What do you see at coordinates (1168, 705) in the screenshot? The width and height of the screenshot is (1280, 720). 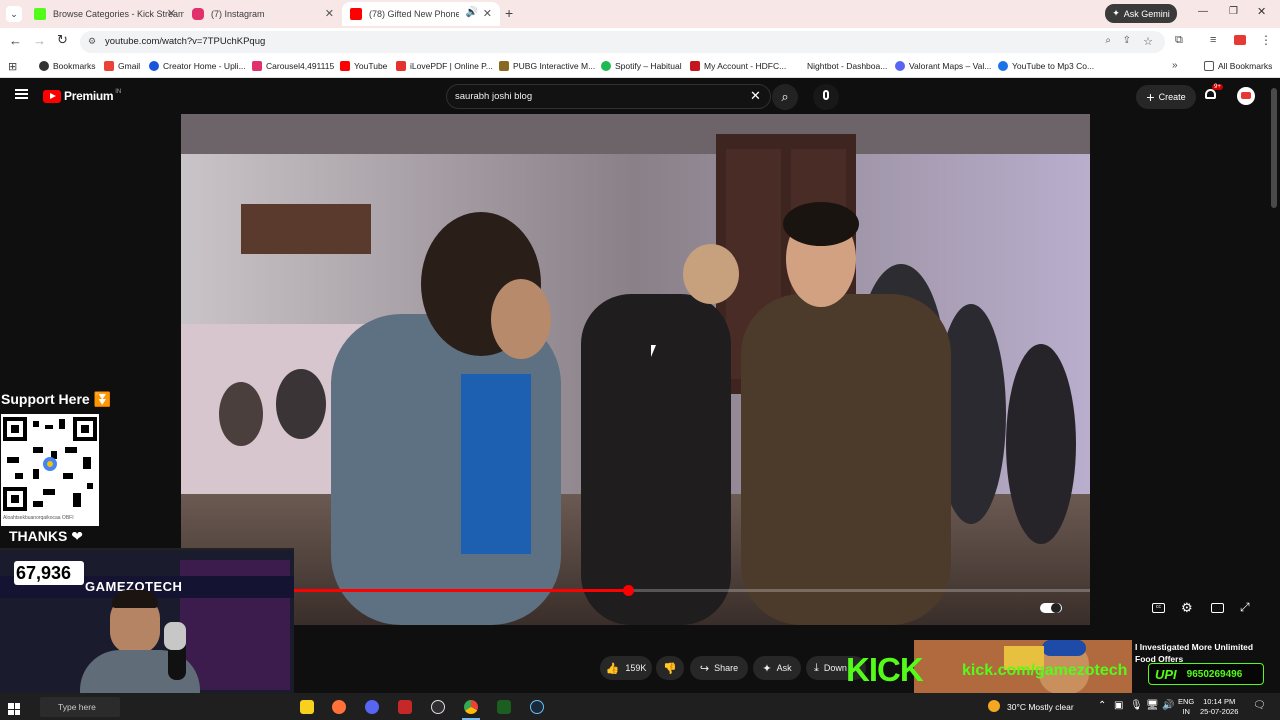 I see `volume-icon: 🔊` at bounding box center [1168, 705].